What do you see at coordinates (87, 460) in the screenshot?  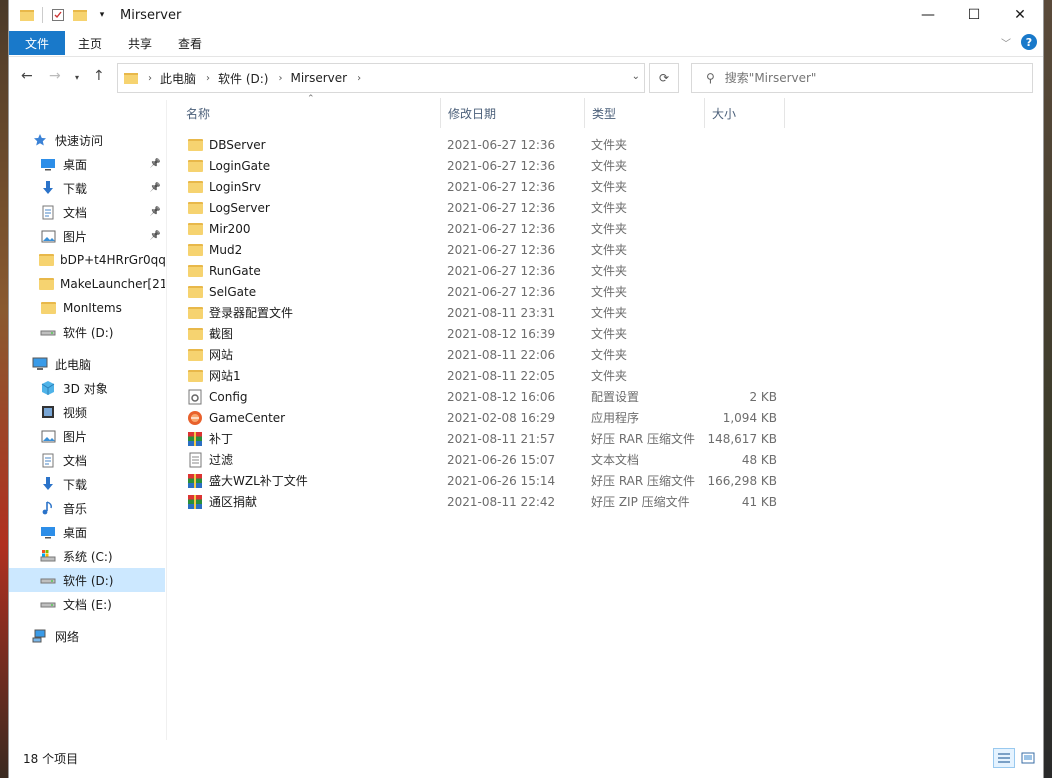 I see `nav-item: 文档` at bounding box center [87, 460].